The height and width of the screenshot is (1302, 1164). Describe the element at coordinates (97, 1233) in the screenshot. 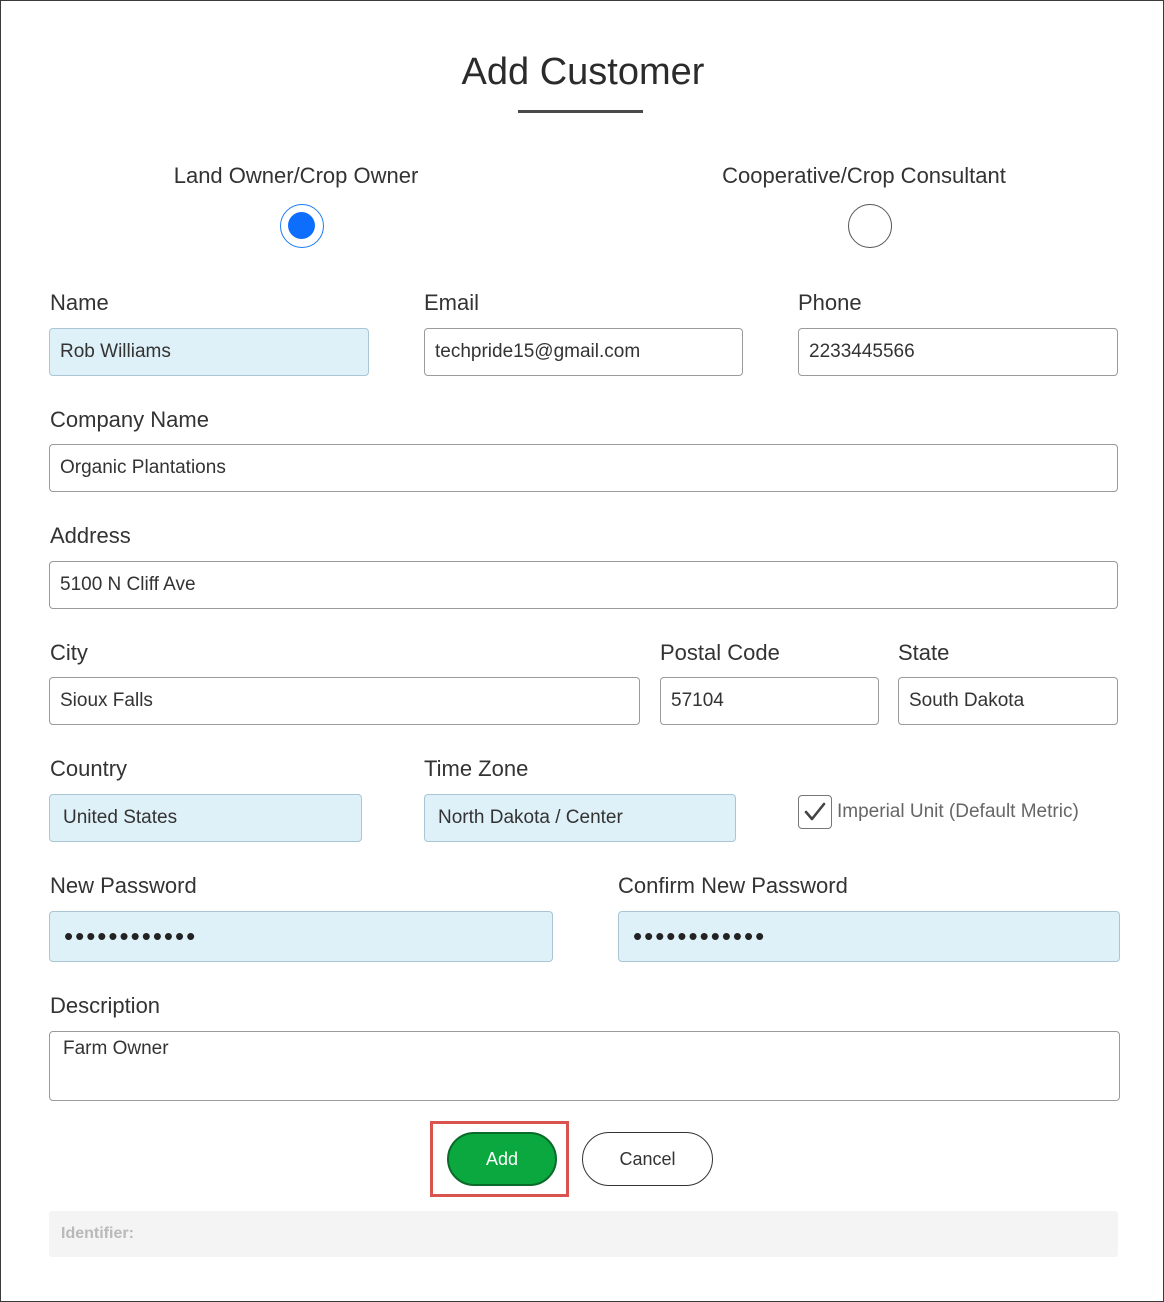

I see `identifier-label: Identifier:` at that location.